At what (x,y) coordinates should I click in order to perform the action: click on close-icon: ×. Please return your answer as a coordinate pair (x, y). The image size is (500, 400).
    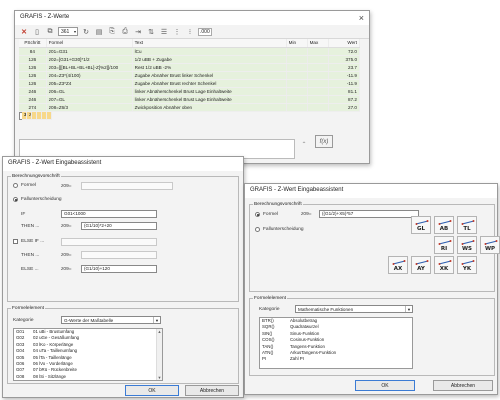
    Looking at the image, I should click on (361, 18).